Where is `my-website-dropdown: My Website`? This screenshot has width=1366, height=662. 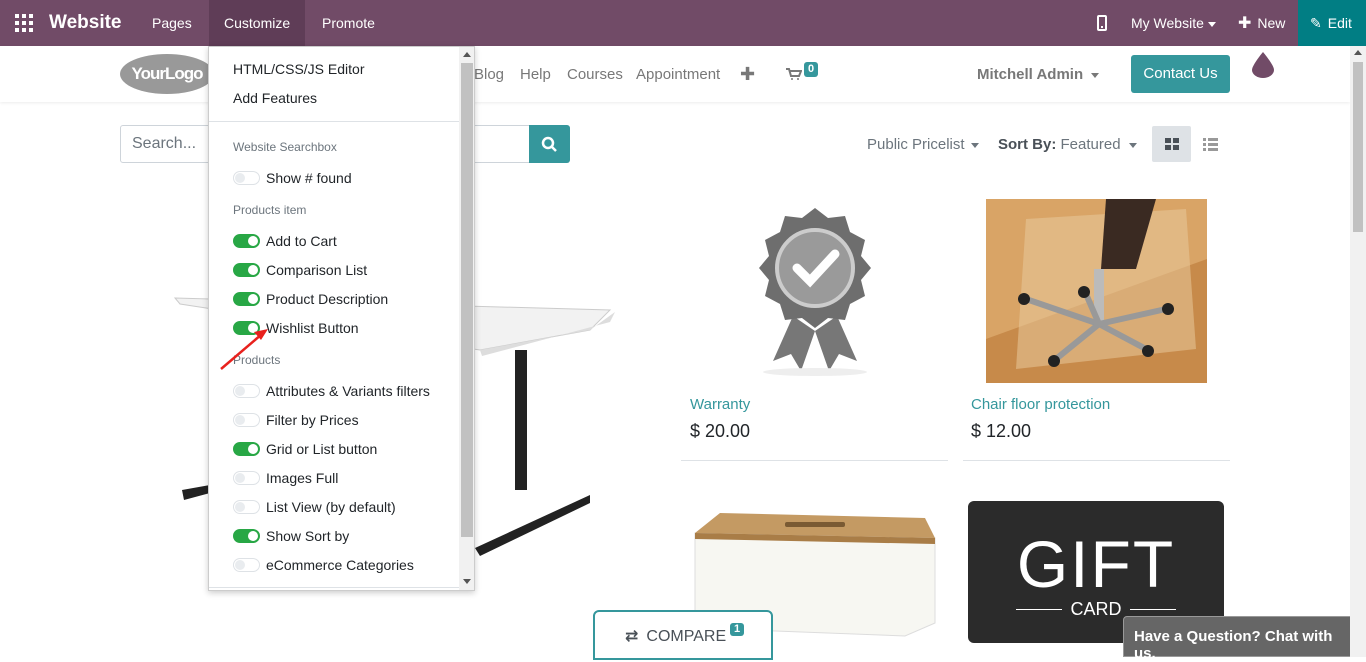 my-website-dropdown: My Website is located at coordinates (1173, 23).